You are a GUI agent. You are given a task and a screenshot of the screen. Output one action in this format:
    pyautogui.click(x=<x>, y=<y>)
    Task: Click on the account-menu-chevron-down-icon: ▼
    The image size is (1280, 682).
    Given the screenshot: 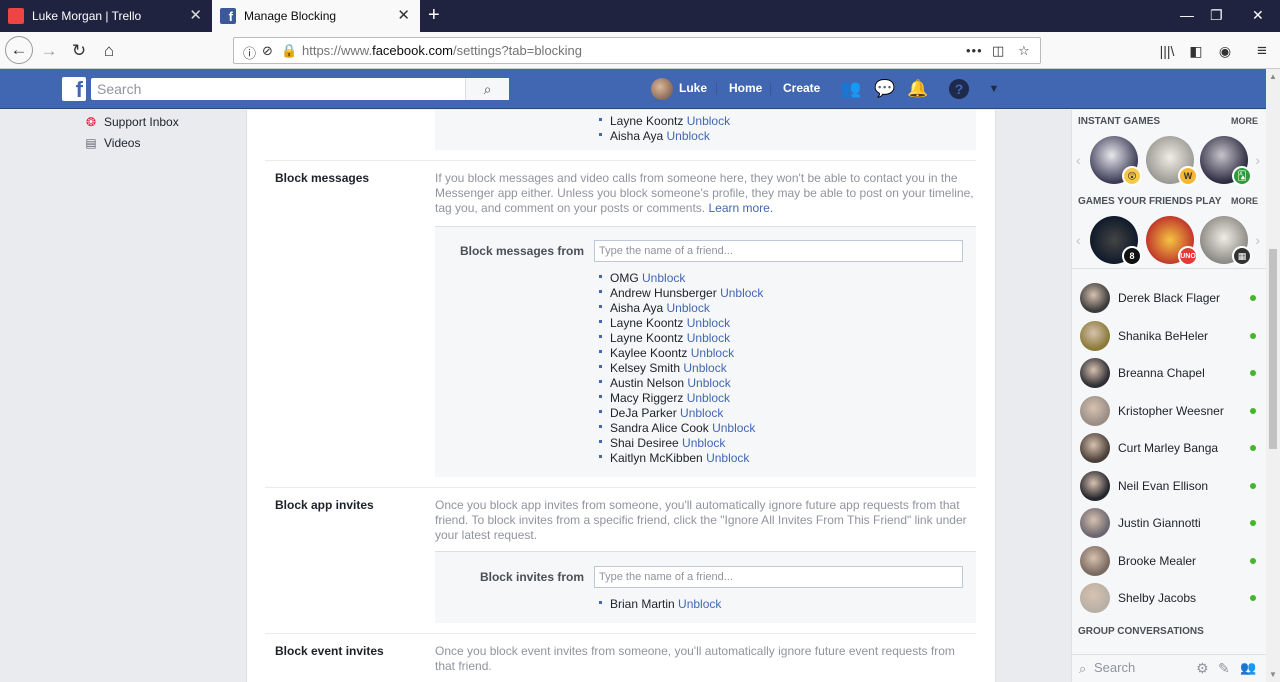 What is the action you would take?
    pyautogui.click(x=994, y=89)
    